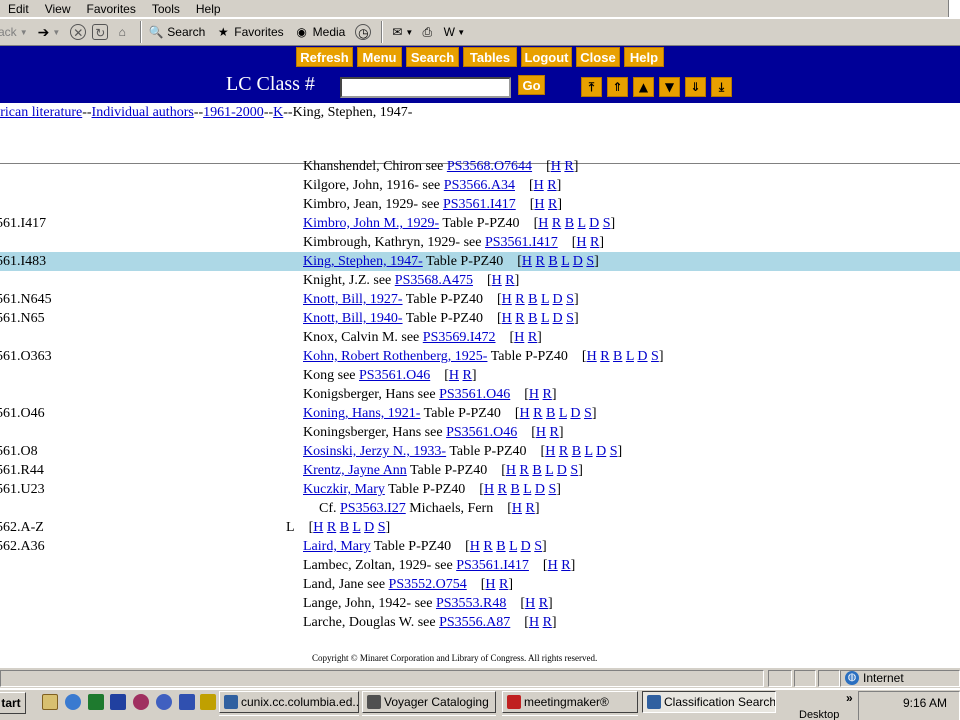  I want to click on word-icon, so click(118, 702).